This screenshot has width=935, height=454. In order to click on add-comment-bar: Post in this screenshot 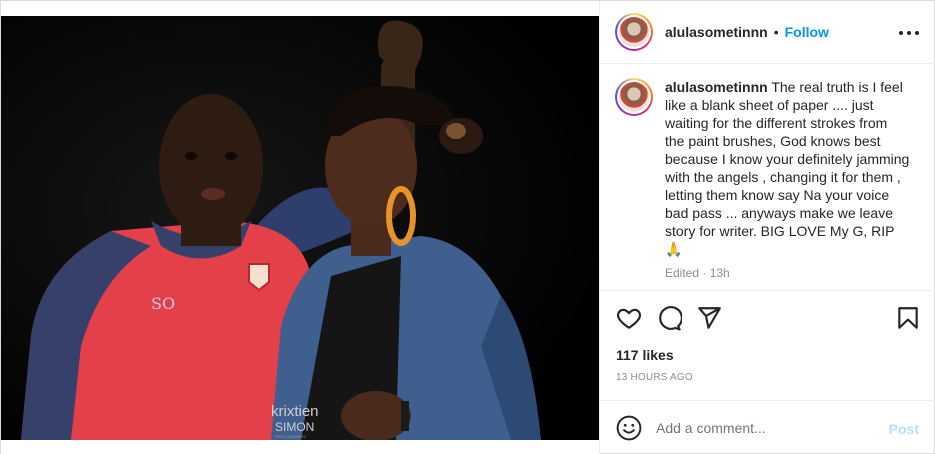, I will do `click(767, 427)`.